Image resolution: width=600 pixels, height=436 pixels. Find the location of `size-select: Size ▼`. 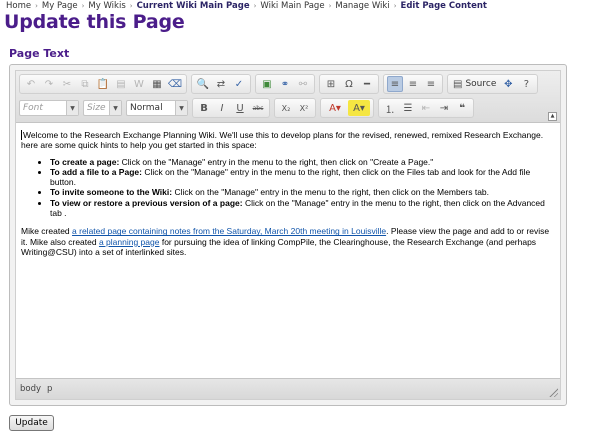

size-select: Size ▼ is located at coordinates (102, 108).